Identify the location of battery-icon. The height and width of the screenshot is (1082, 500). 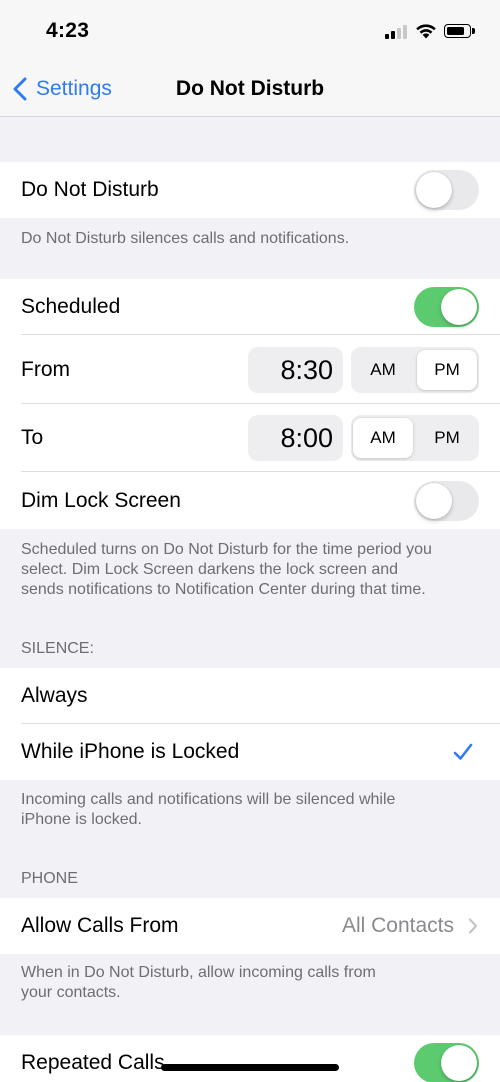
(459, 31).